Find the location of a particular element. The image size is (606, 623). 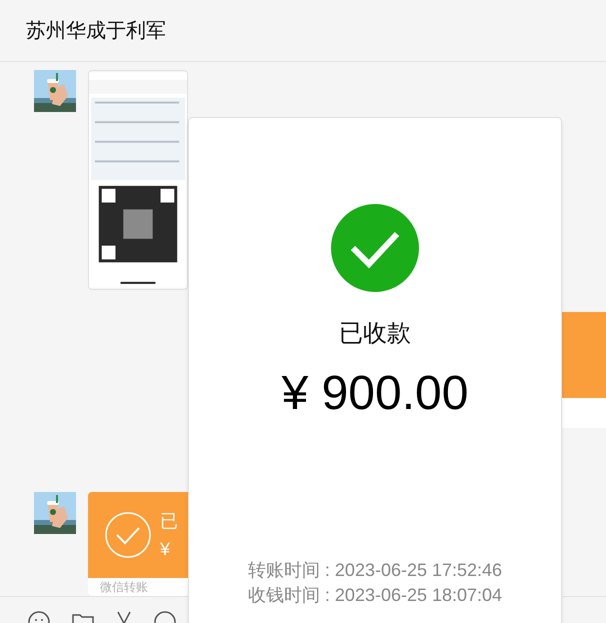

payment-time: 收钱时间 : 2023-06-25 18:07:04 is located at coordinates (375, 595).